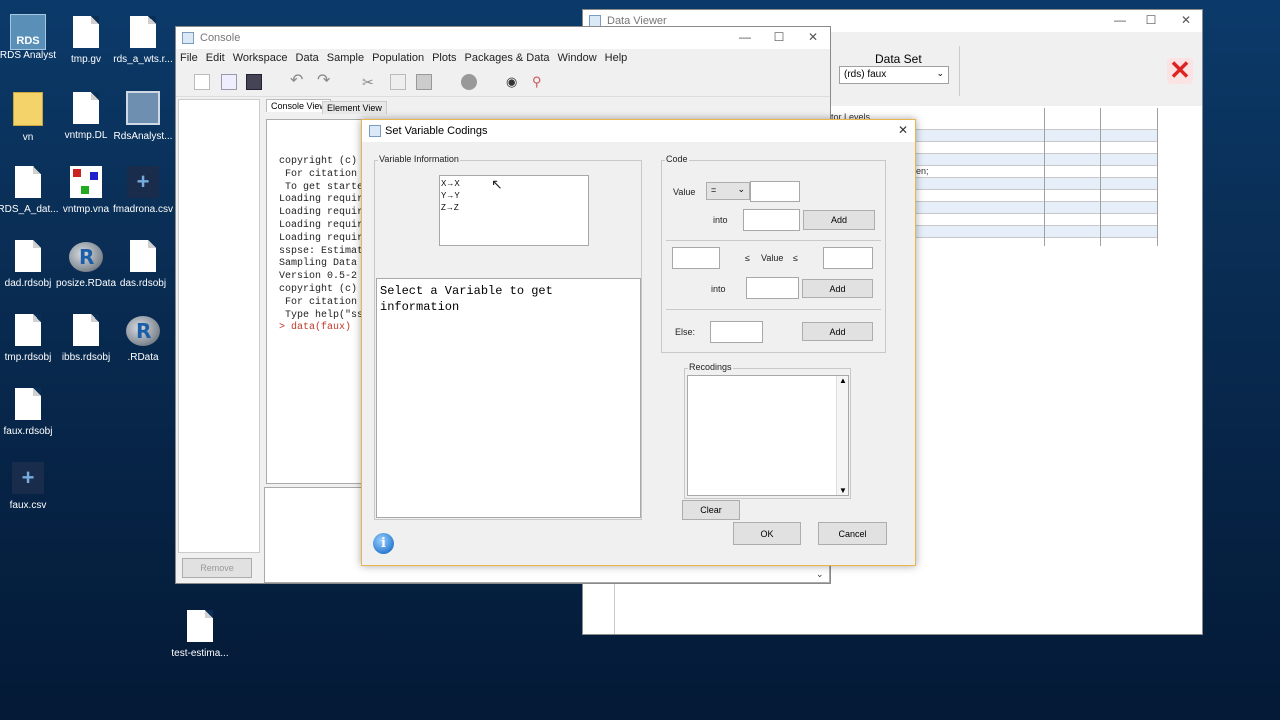 This screenshot has width=1280, height=720. Describe the element at coordinates (229, 82) in the screenshot. I see `open-file-icon` at that location.